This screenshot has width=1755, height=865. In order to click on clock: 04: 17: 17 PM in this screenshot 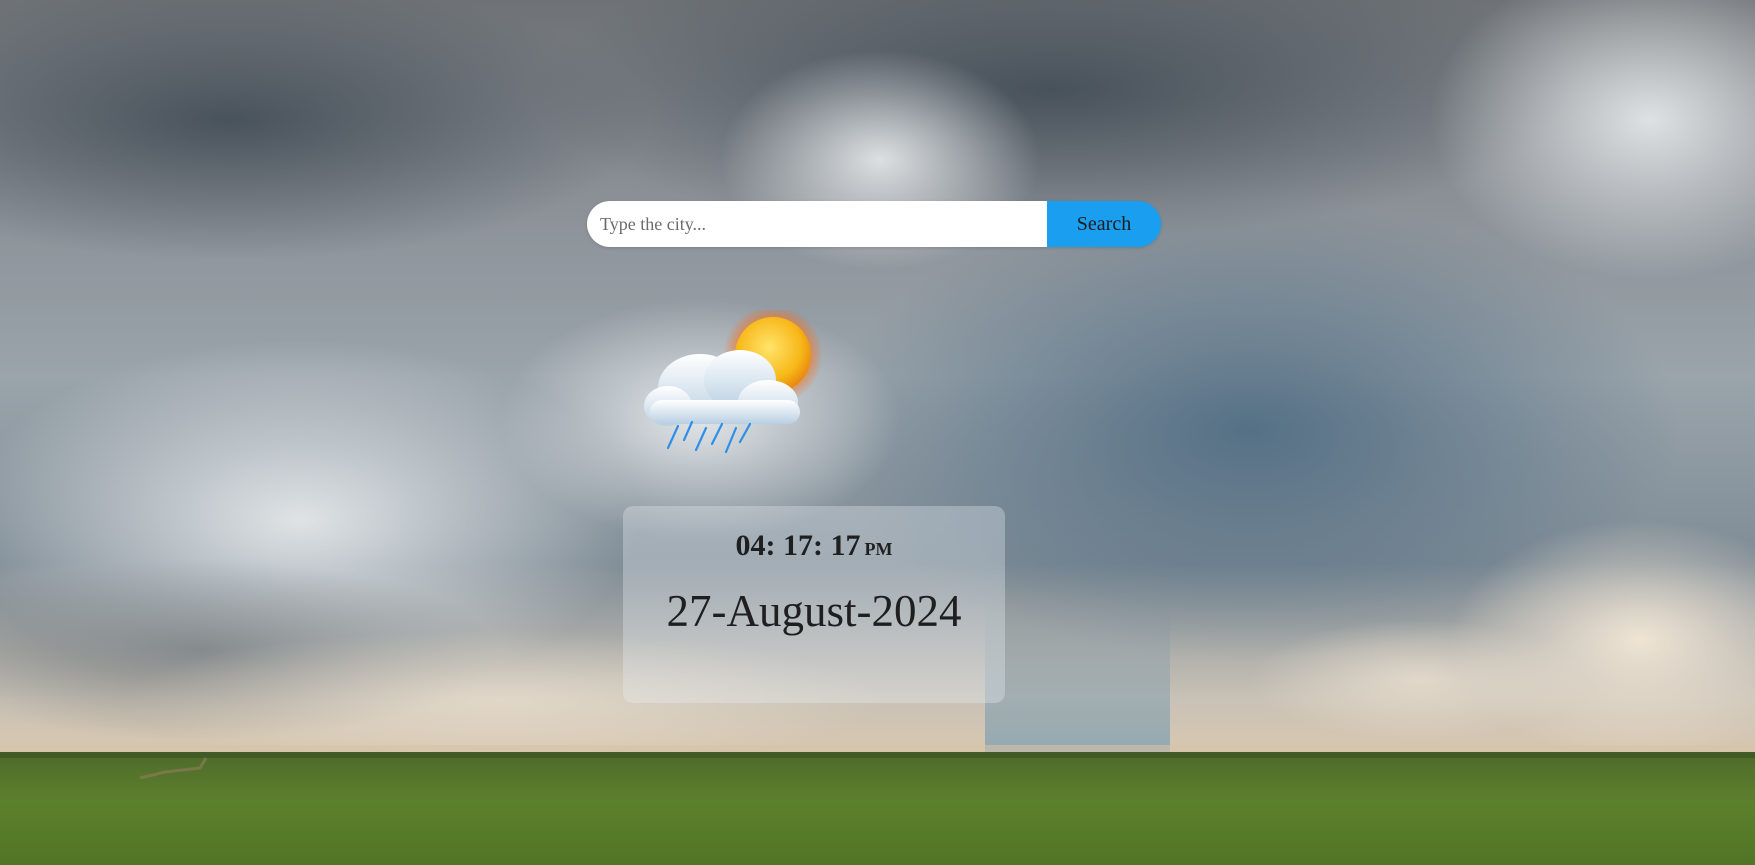, I will do `click(814, 546)`.